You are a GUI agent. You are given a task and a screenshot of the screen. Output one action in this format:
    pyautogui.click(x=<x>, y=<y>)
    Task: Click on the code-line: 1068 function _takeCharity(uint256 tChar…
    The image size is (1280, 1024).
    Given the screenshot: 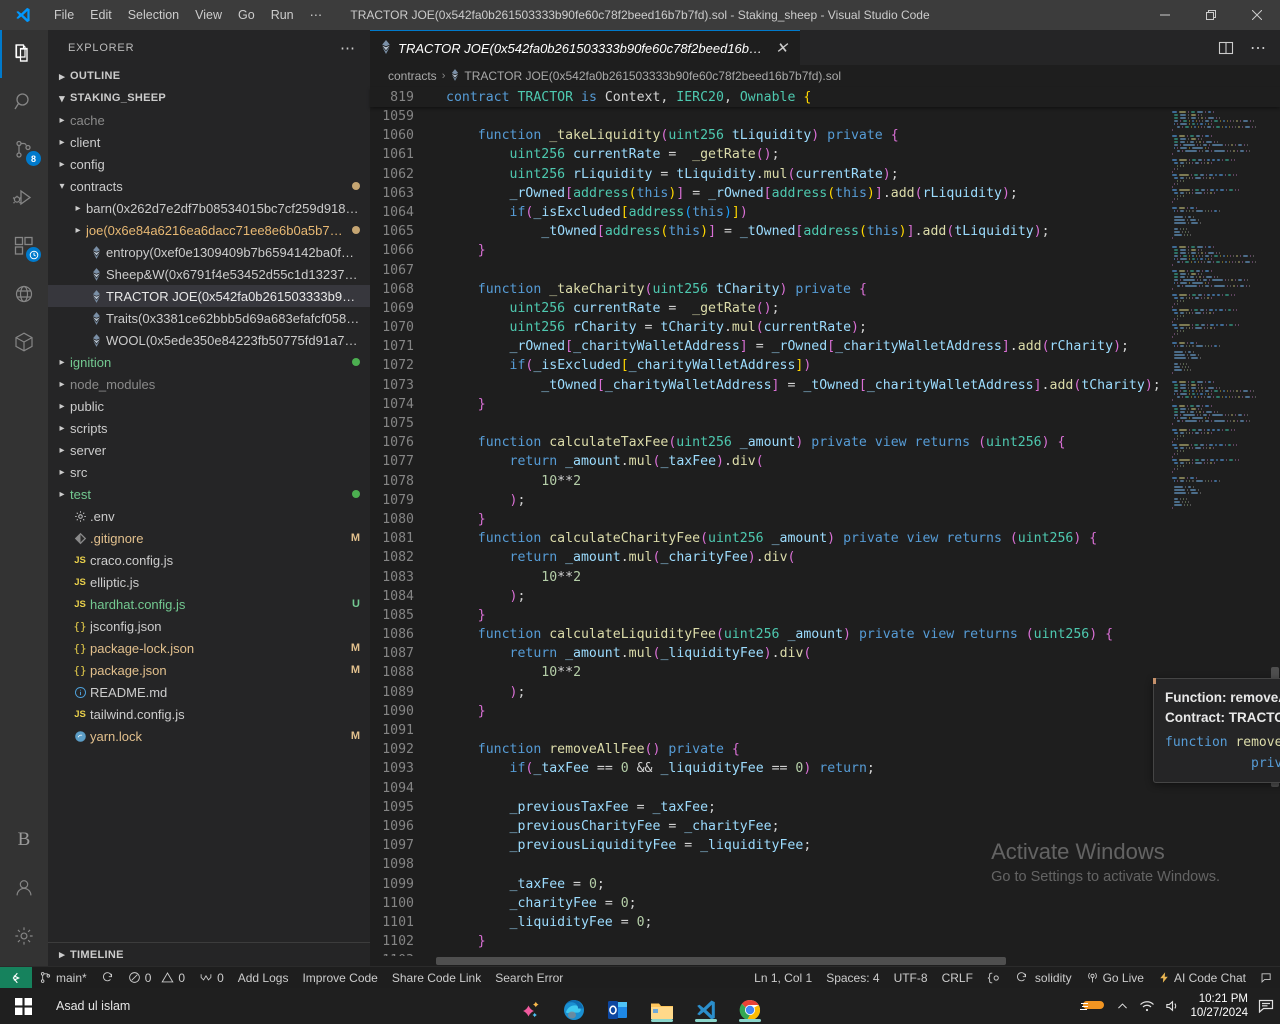 What is the action you would take?
    pyautogui.click(x=766, y=289)
    